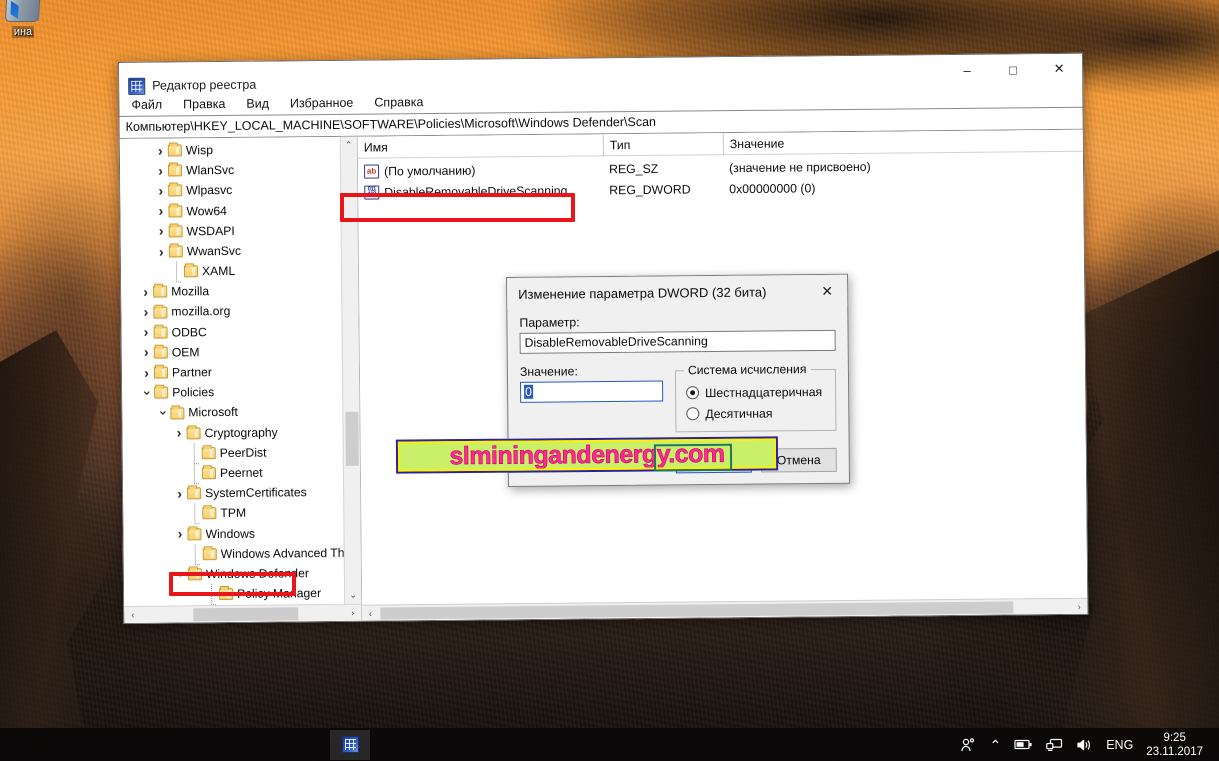 The height and width of the screenshot is (761, 1219). I want to click on system-tray: ⌃ ENG 9:25 23.11.2017, so click(1089, 745).